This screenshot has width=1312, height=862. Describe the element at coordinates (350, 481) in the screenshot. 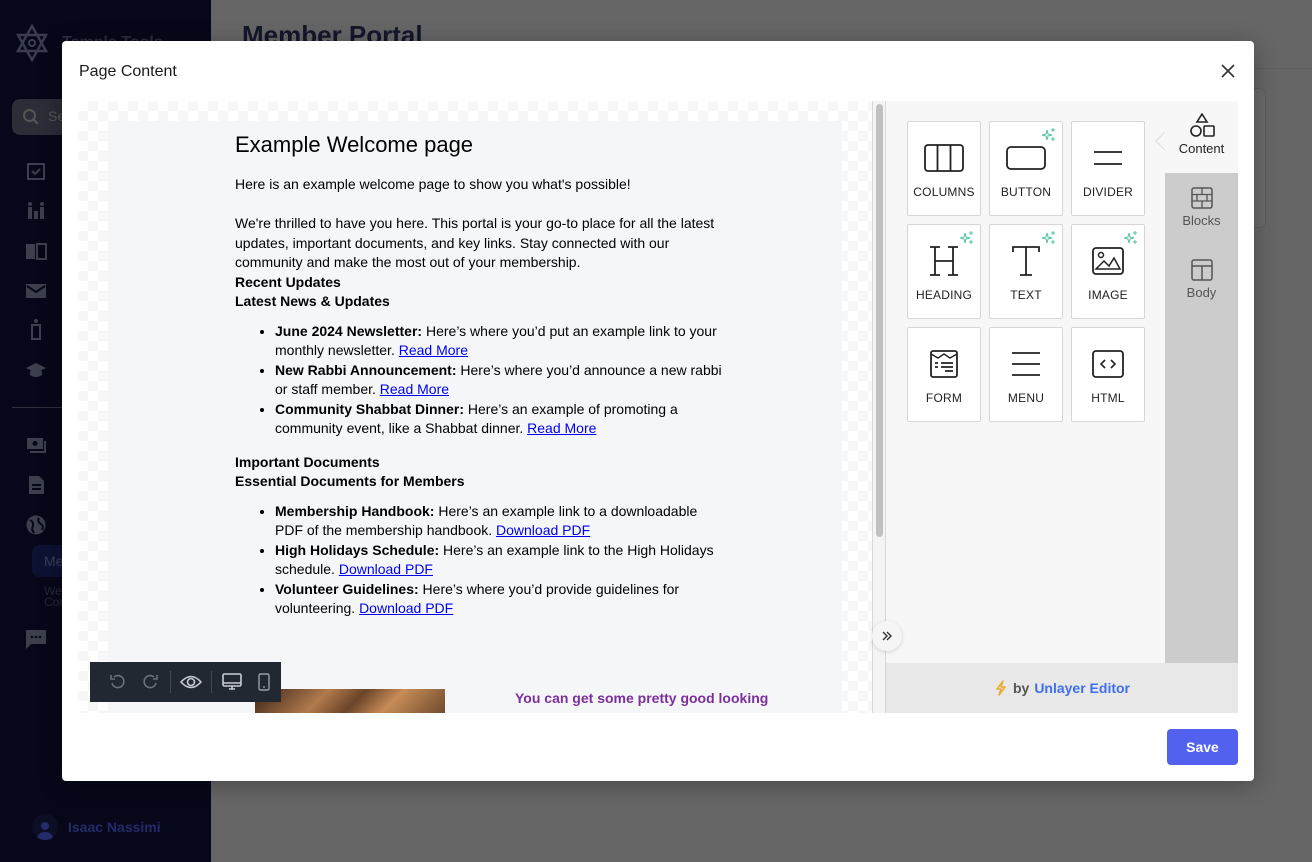

I see `section-subtitle: Essential Documents for Members` at that location.